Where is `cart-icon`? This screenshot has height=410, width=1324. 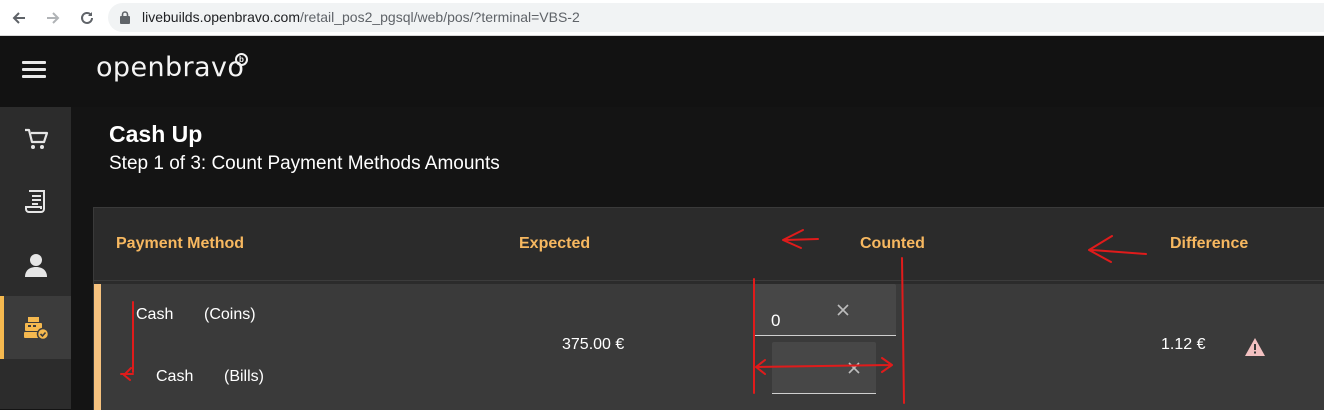
cart-icon is located at coordinates (36, 138).